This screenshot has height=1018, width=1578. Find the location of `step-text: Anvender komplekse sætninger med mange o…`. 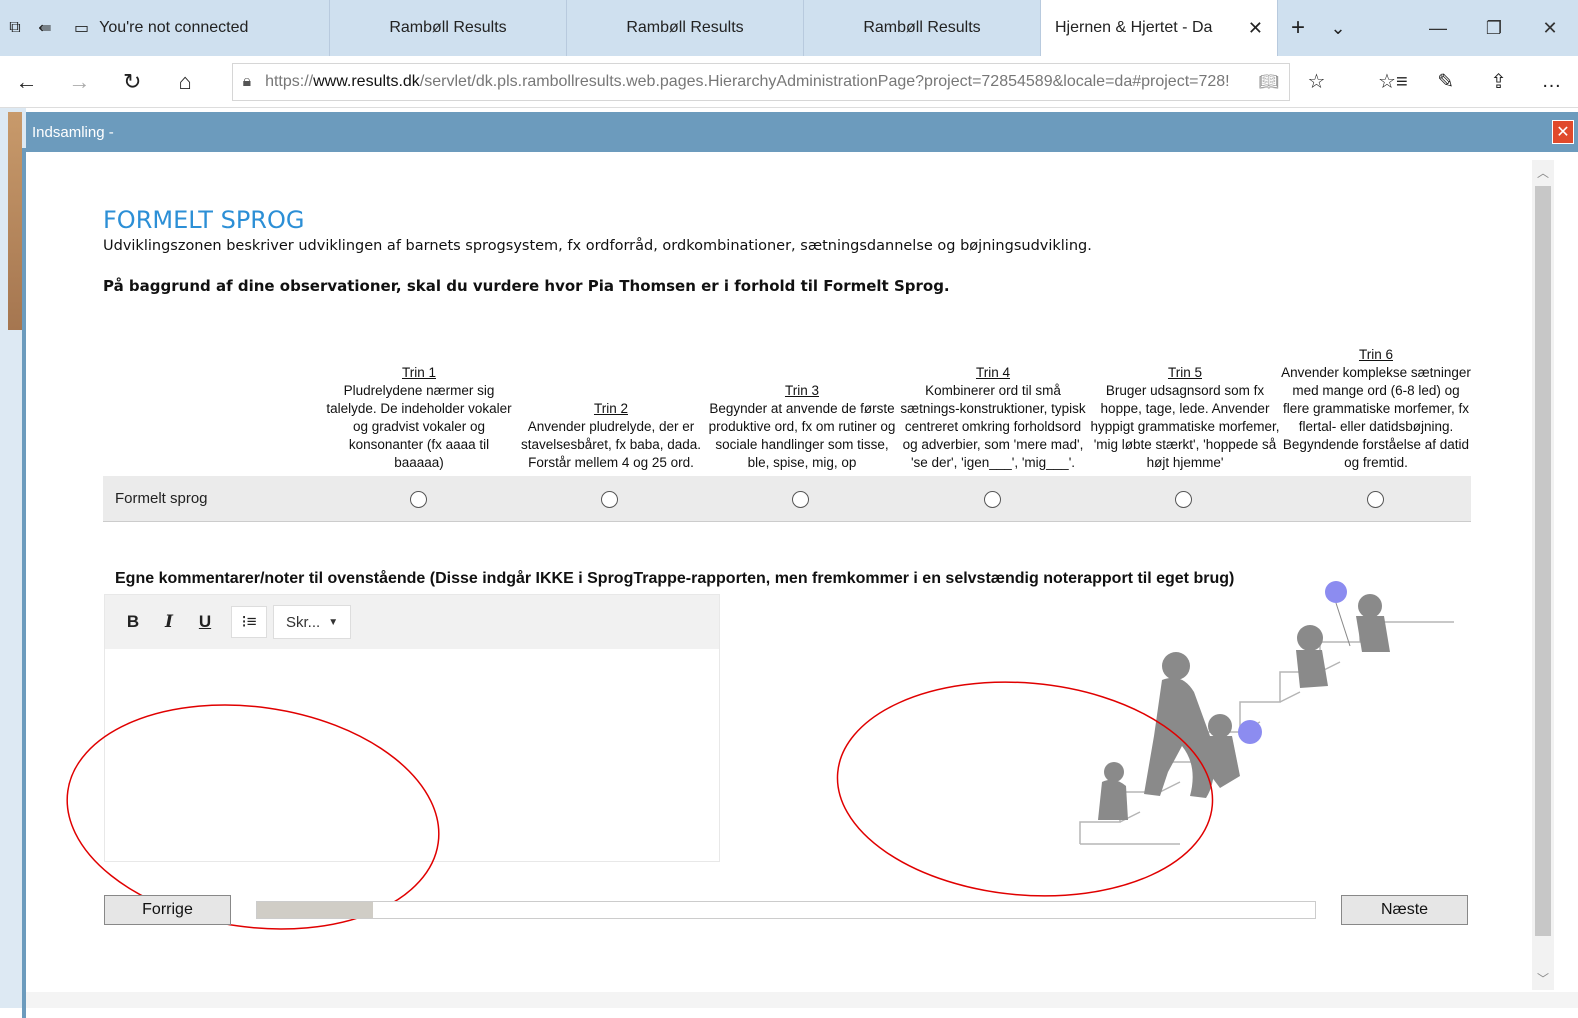

step-text: Anvender komplekse sætninger med mange o… is located at coordinates (1376, 417).